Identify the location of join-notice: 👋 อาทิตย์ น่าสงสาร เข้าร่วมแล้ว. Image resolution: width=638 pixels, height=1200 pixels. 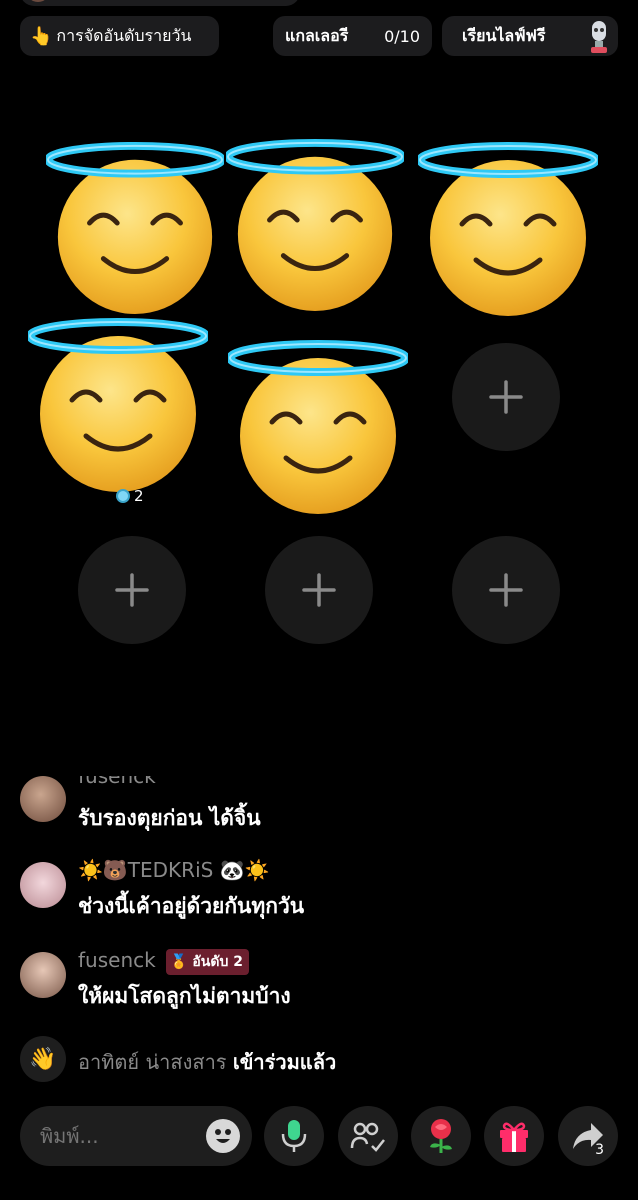
(320, 1061).